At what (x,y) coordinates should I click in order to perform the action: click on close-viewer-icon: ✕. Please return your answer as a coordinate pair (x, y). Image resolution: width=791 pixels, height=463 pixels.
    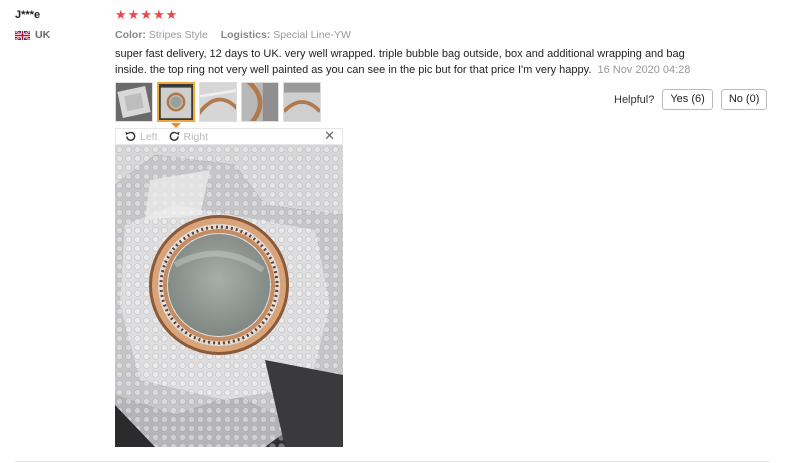
    Looking at the image, I should click on (329, 136).